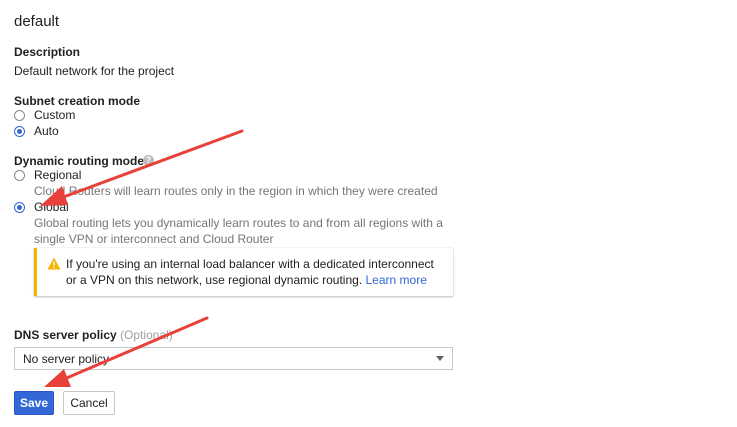  Describe the element at coordinates (58, 175) in the screenshot. I see `regional-radio-label: Regional` at that location.